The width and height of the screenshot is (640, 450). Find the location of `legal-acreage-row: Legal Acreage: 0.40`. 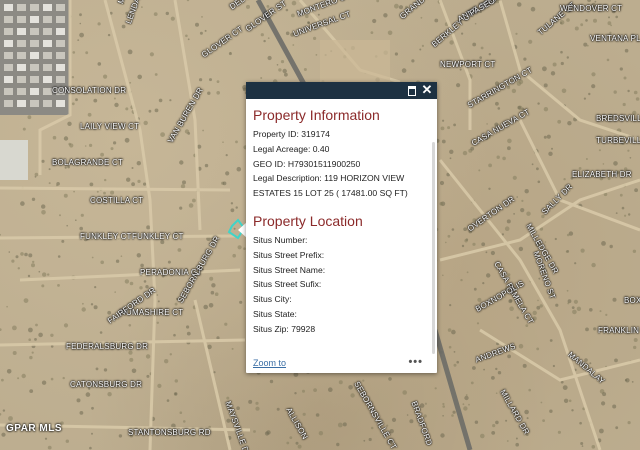

legal-acreage-row: Legal Acreage: 0.40 is located at coordinates (291, 148).